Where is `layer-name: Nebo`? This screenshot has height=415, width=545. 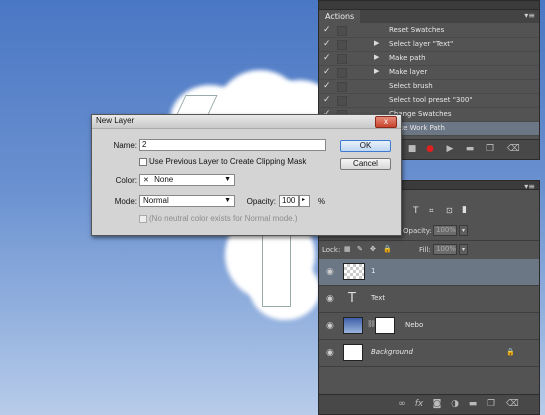 layer-name: Nebo is located at coordinates (414, 325).